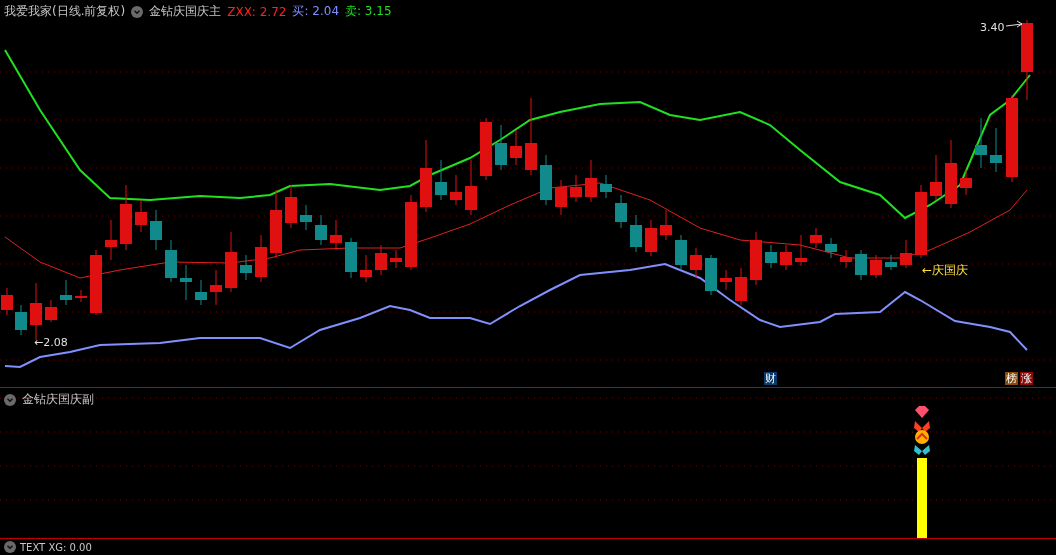 The height and width of the screenshot is (555, 1056). I want to click on indicator-reading: ZXX: 2.72, so click(257, 11).